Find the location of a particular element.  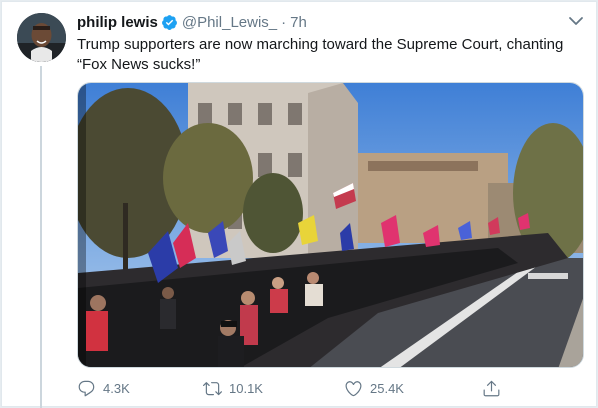

tweet-actions: 4.3K 10.1K 25.4K is located at coordinates (329, 388).